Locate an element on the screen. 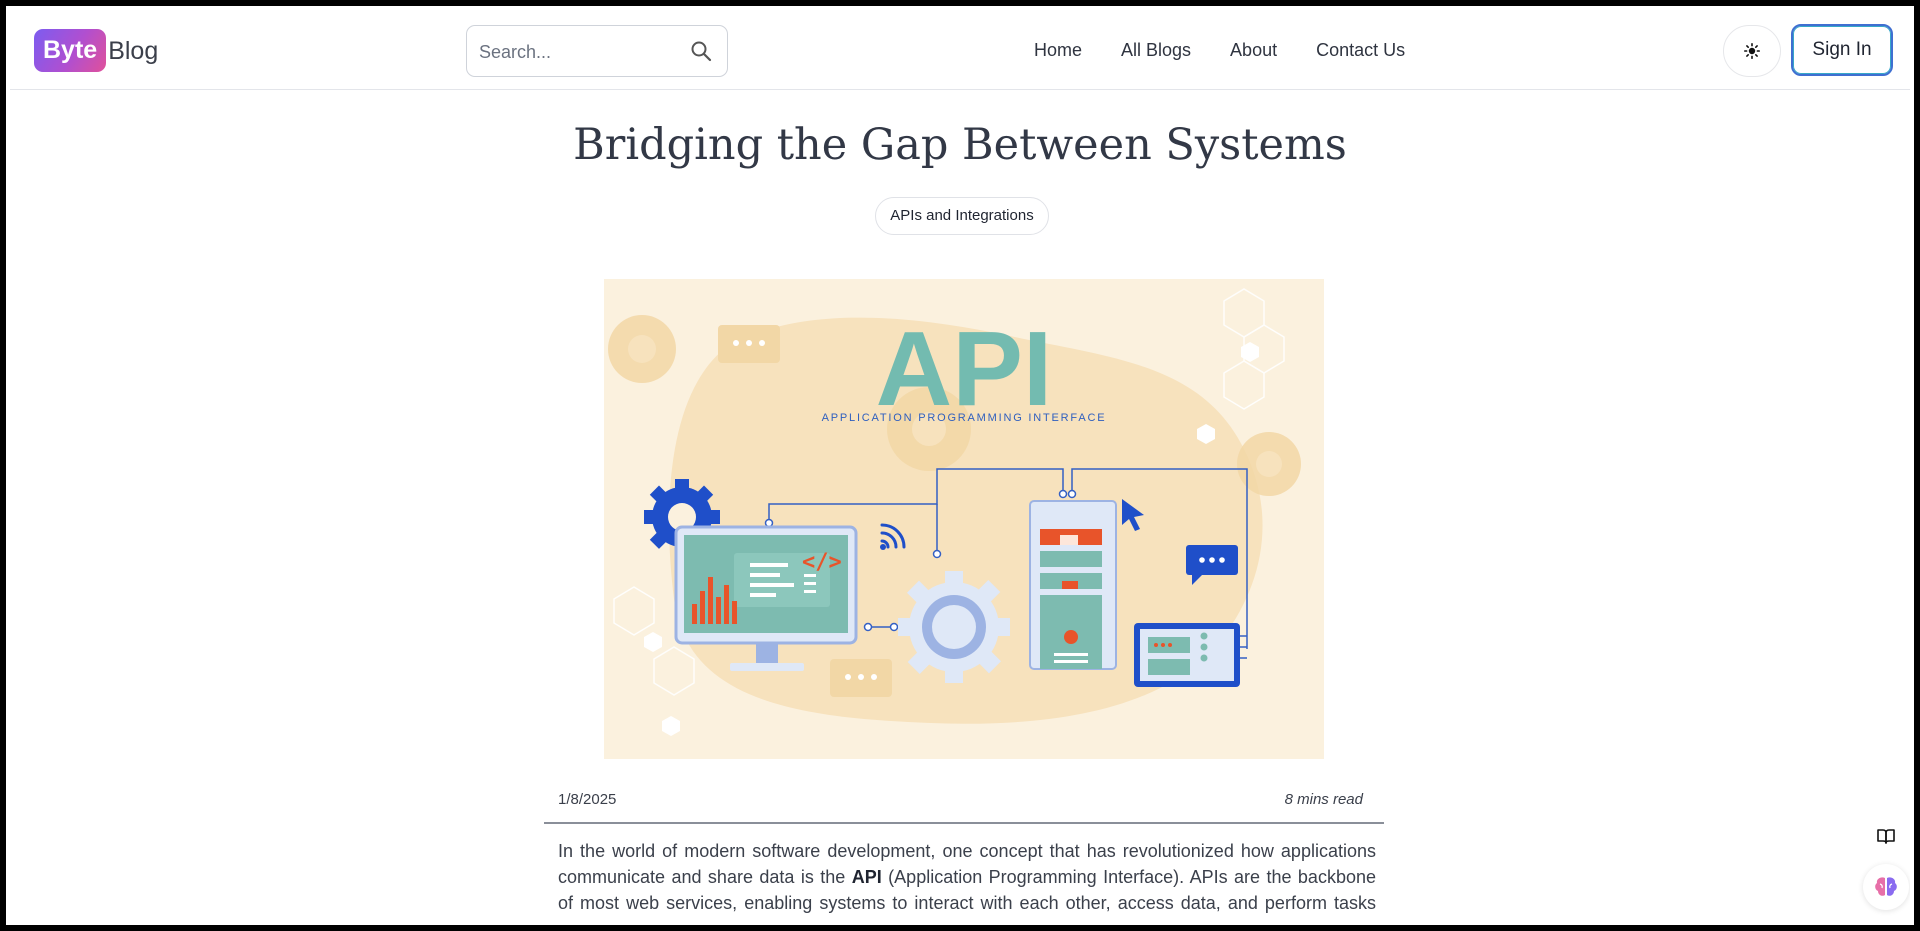 The width and height of the screenshot is (1920, 931). main-nav: Home All Blogs About Contact Us is located at coordinates (1239, 50).